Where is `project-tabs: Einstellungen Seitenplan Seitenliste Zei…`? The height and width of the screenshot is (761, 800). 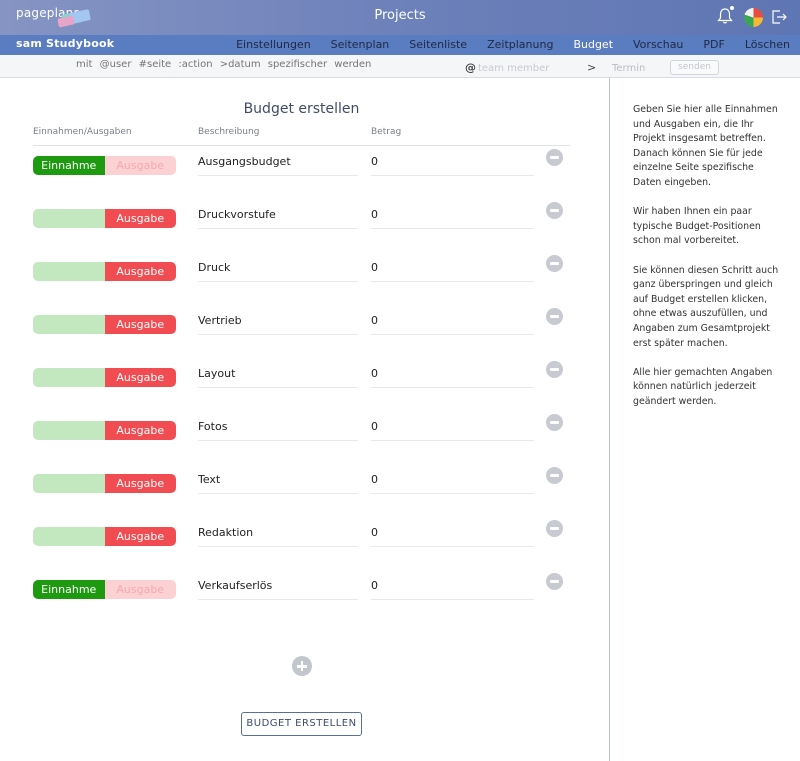 project-tabs: Einstellungen Seitenplan Seitenliste Zei… is located at coordinates (513, 45).